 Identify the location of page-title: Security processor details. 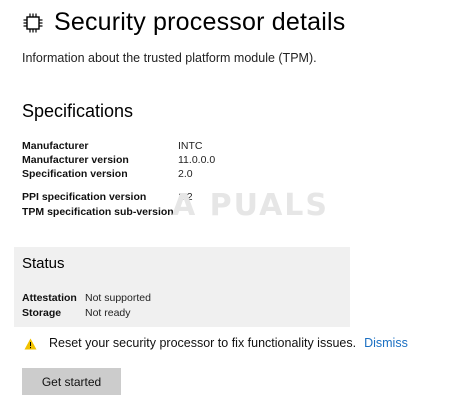
(200, 22).